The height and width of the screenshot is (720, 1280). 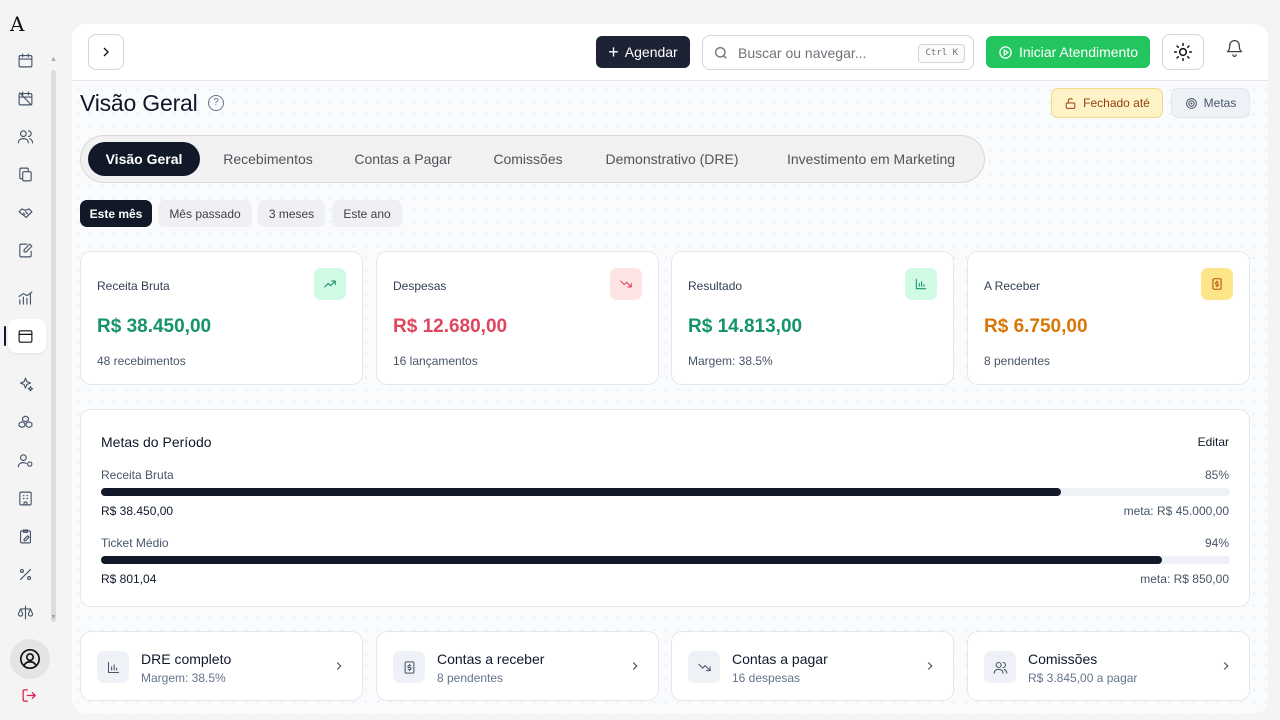 What do you see at coordinates (5, 336) in the screenshot?
I see `sidebar-active-indicator` at bounding box center [5, 336].